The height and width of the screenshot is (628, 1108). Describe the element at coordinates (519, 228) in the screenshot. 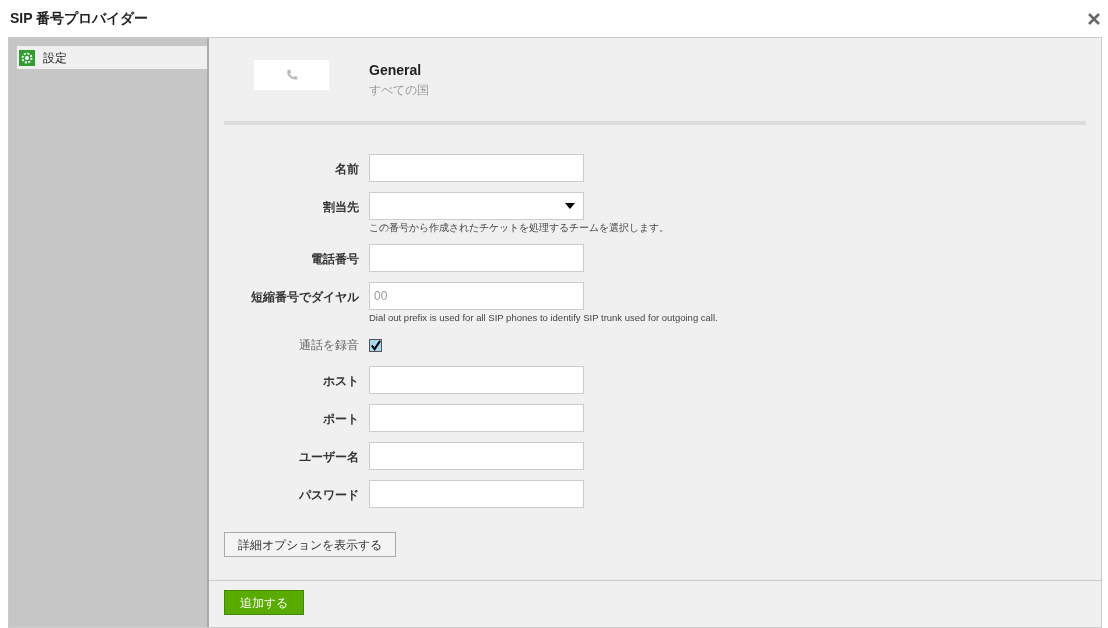

I see `hint-text: この番号から作成されたチケットを処理するチームを選択します。` at that location.